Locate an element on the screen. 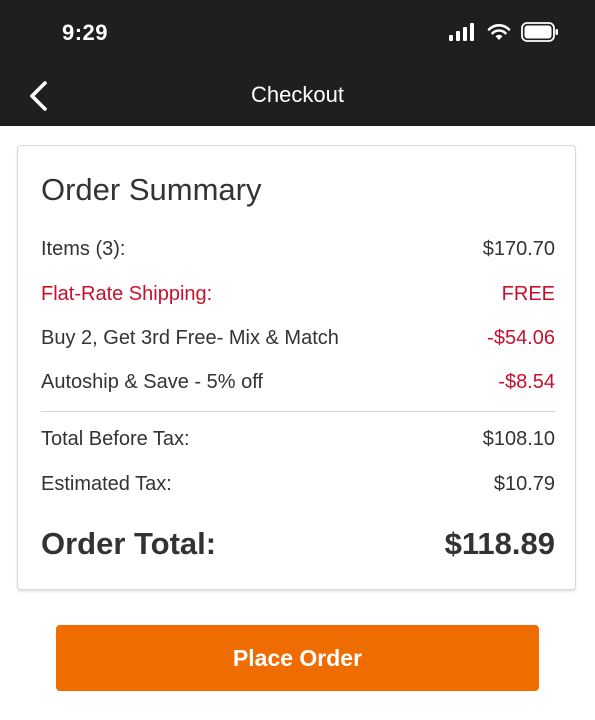  order-summary-title: Order Summary is located at coordinates (151, 189).